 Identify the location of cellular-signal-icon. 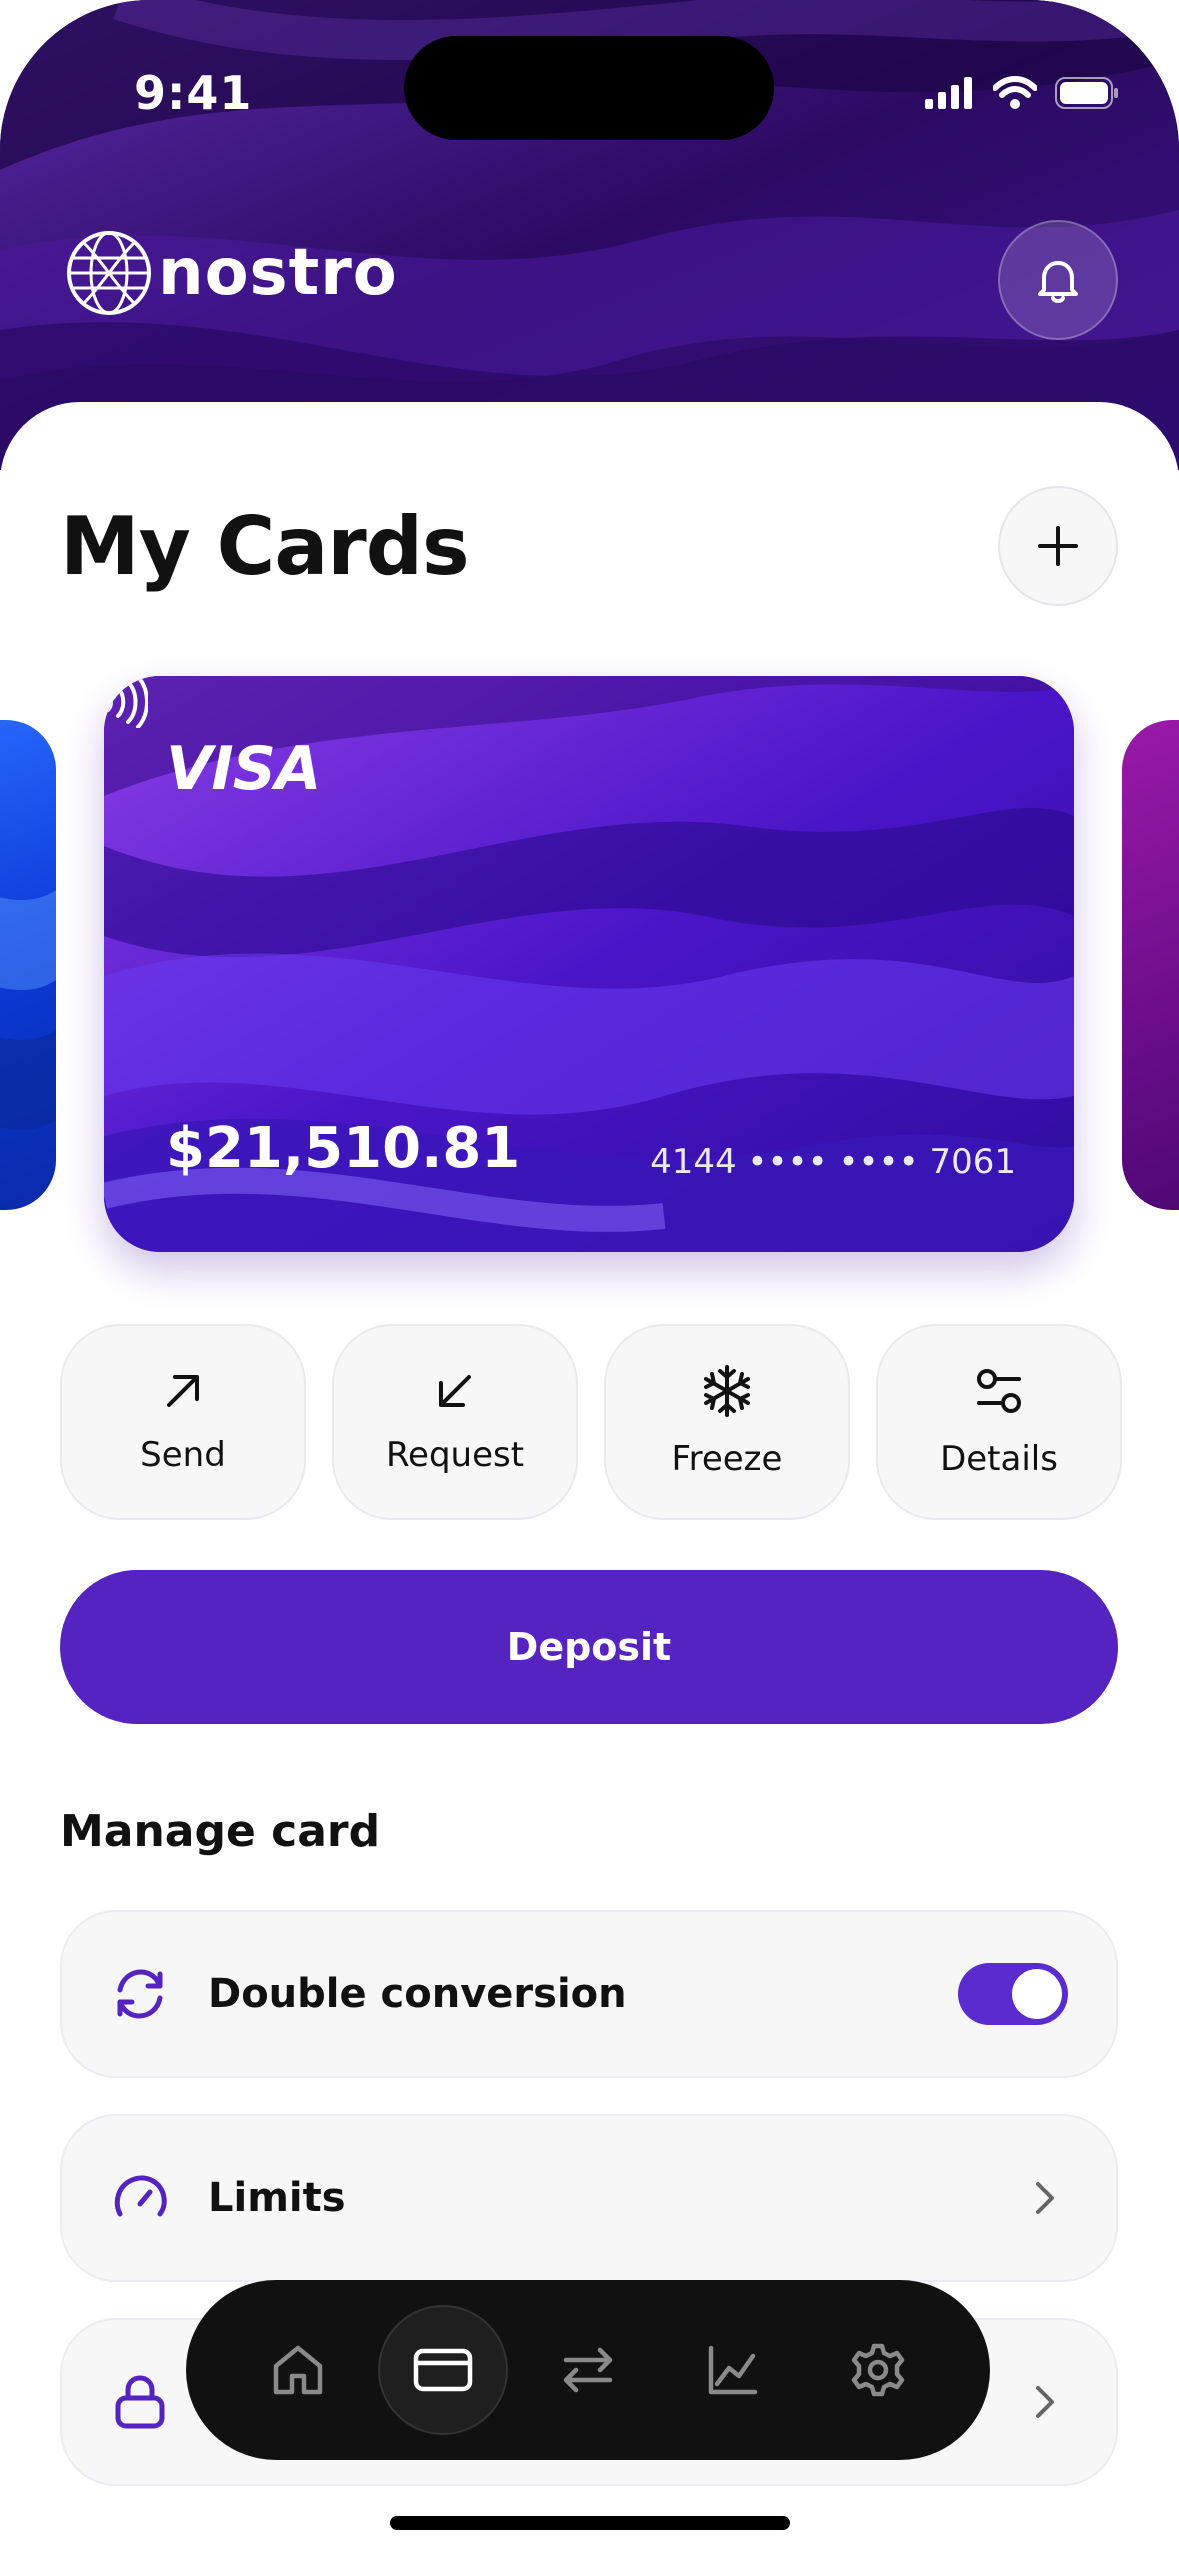
(948, 93).